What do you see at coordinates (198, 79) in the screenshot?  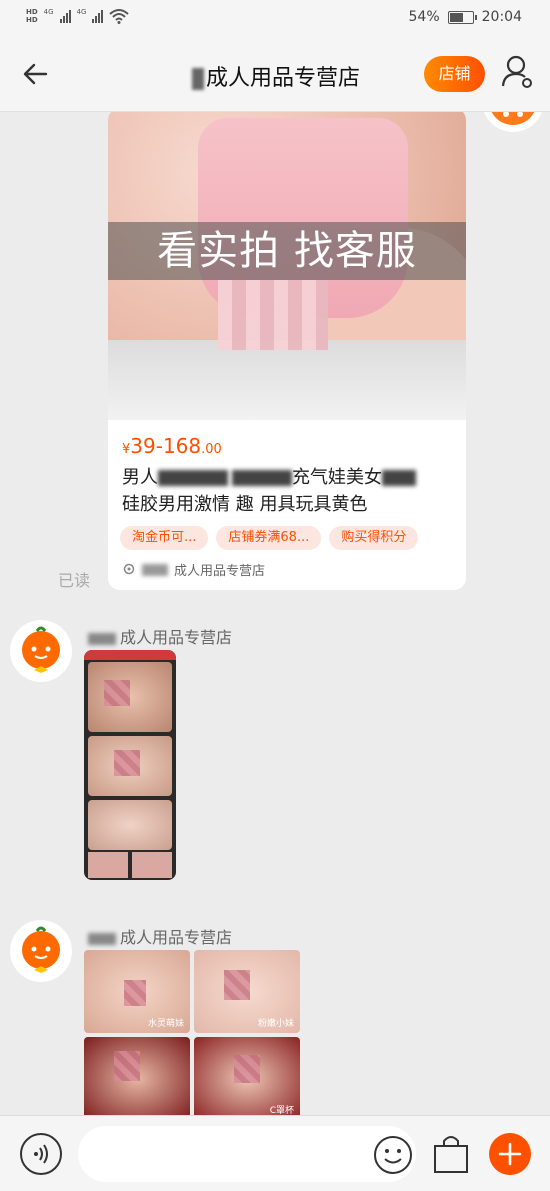 I see `redaction-mark` at bounding box center [198, 79].